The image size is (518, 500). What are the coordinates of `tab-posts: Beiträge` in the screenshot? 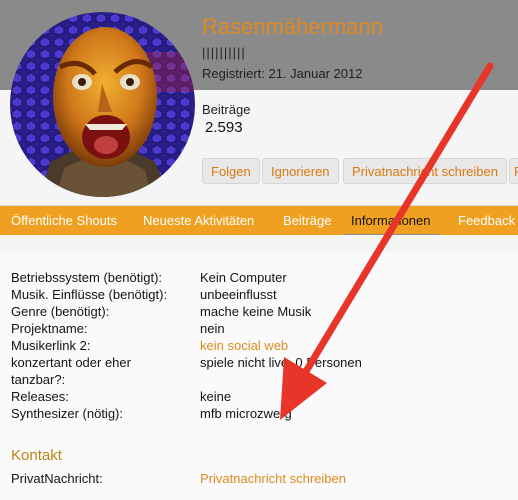 It's located at (307, 220).